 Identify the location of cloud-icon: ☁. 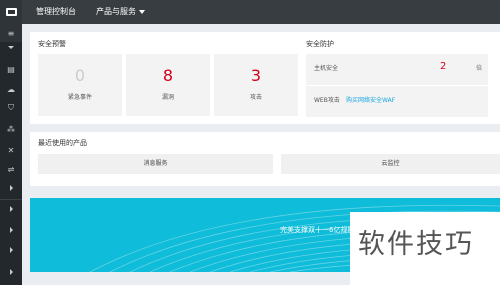
(11, 89).